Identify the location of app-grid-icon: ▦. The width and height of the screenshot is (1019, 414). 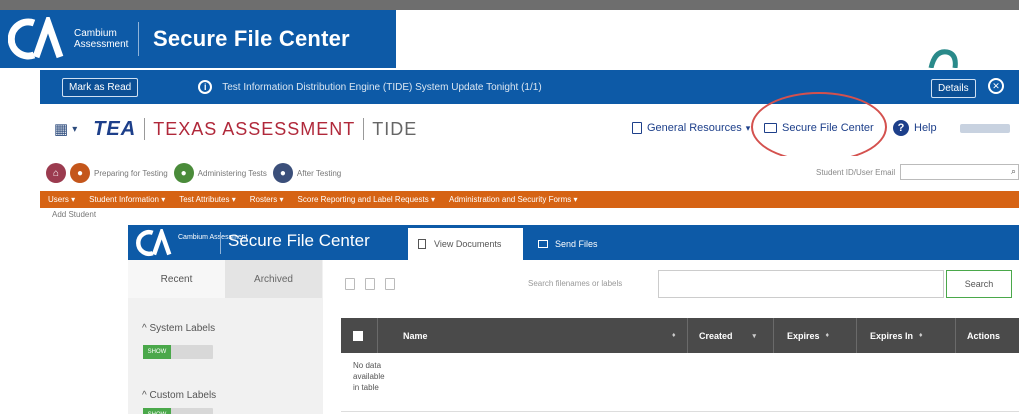
(61, 129).